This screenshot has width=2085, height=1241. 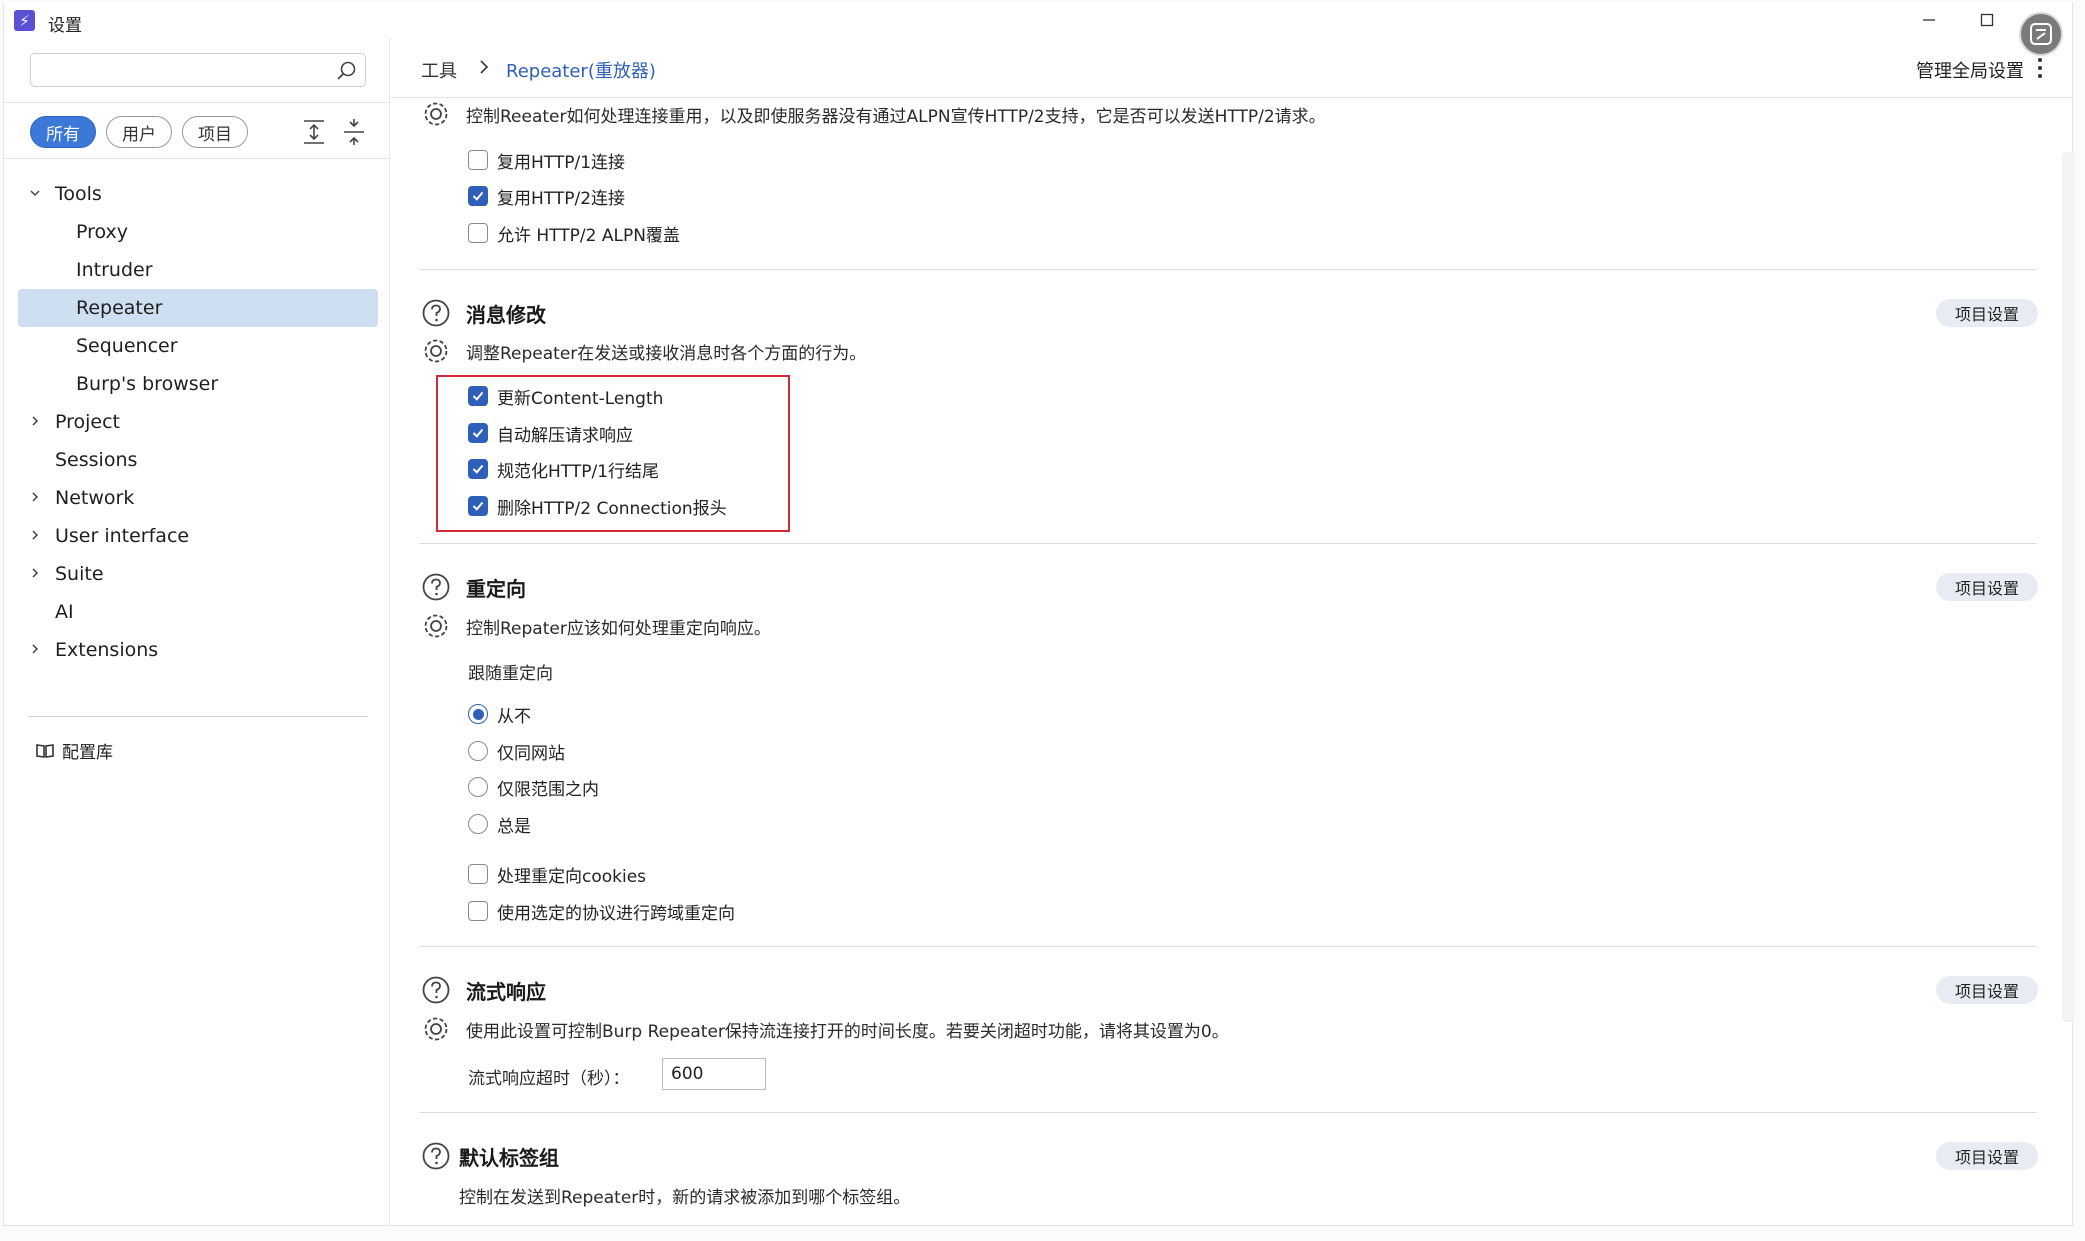 I want to click on option-label: 允许 HTTP/2 ALPN覆盖, so click(x=588, y=235).